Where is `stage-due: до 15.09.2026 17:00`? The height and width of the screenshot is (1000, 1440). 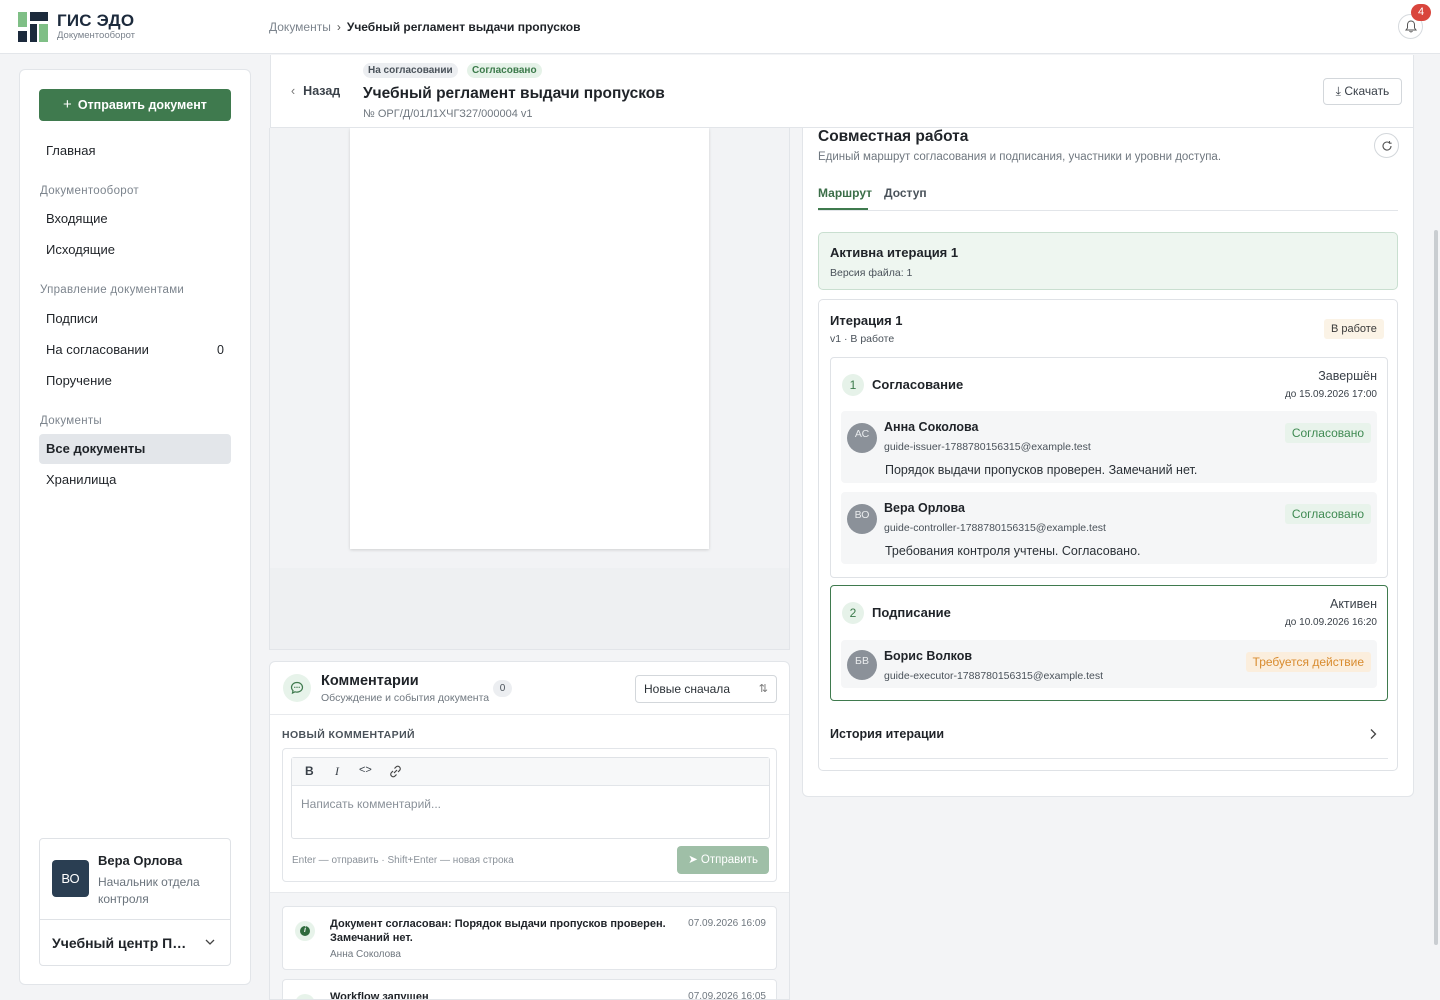
stage-due: до 15.09.2026 17:00 is located at coordinates (1330, 394).